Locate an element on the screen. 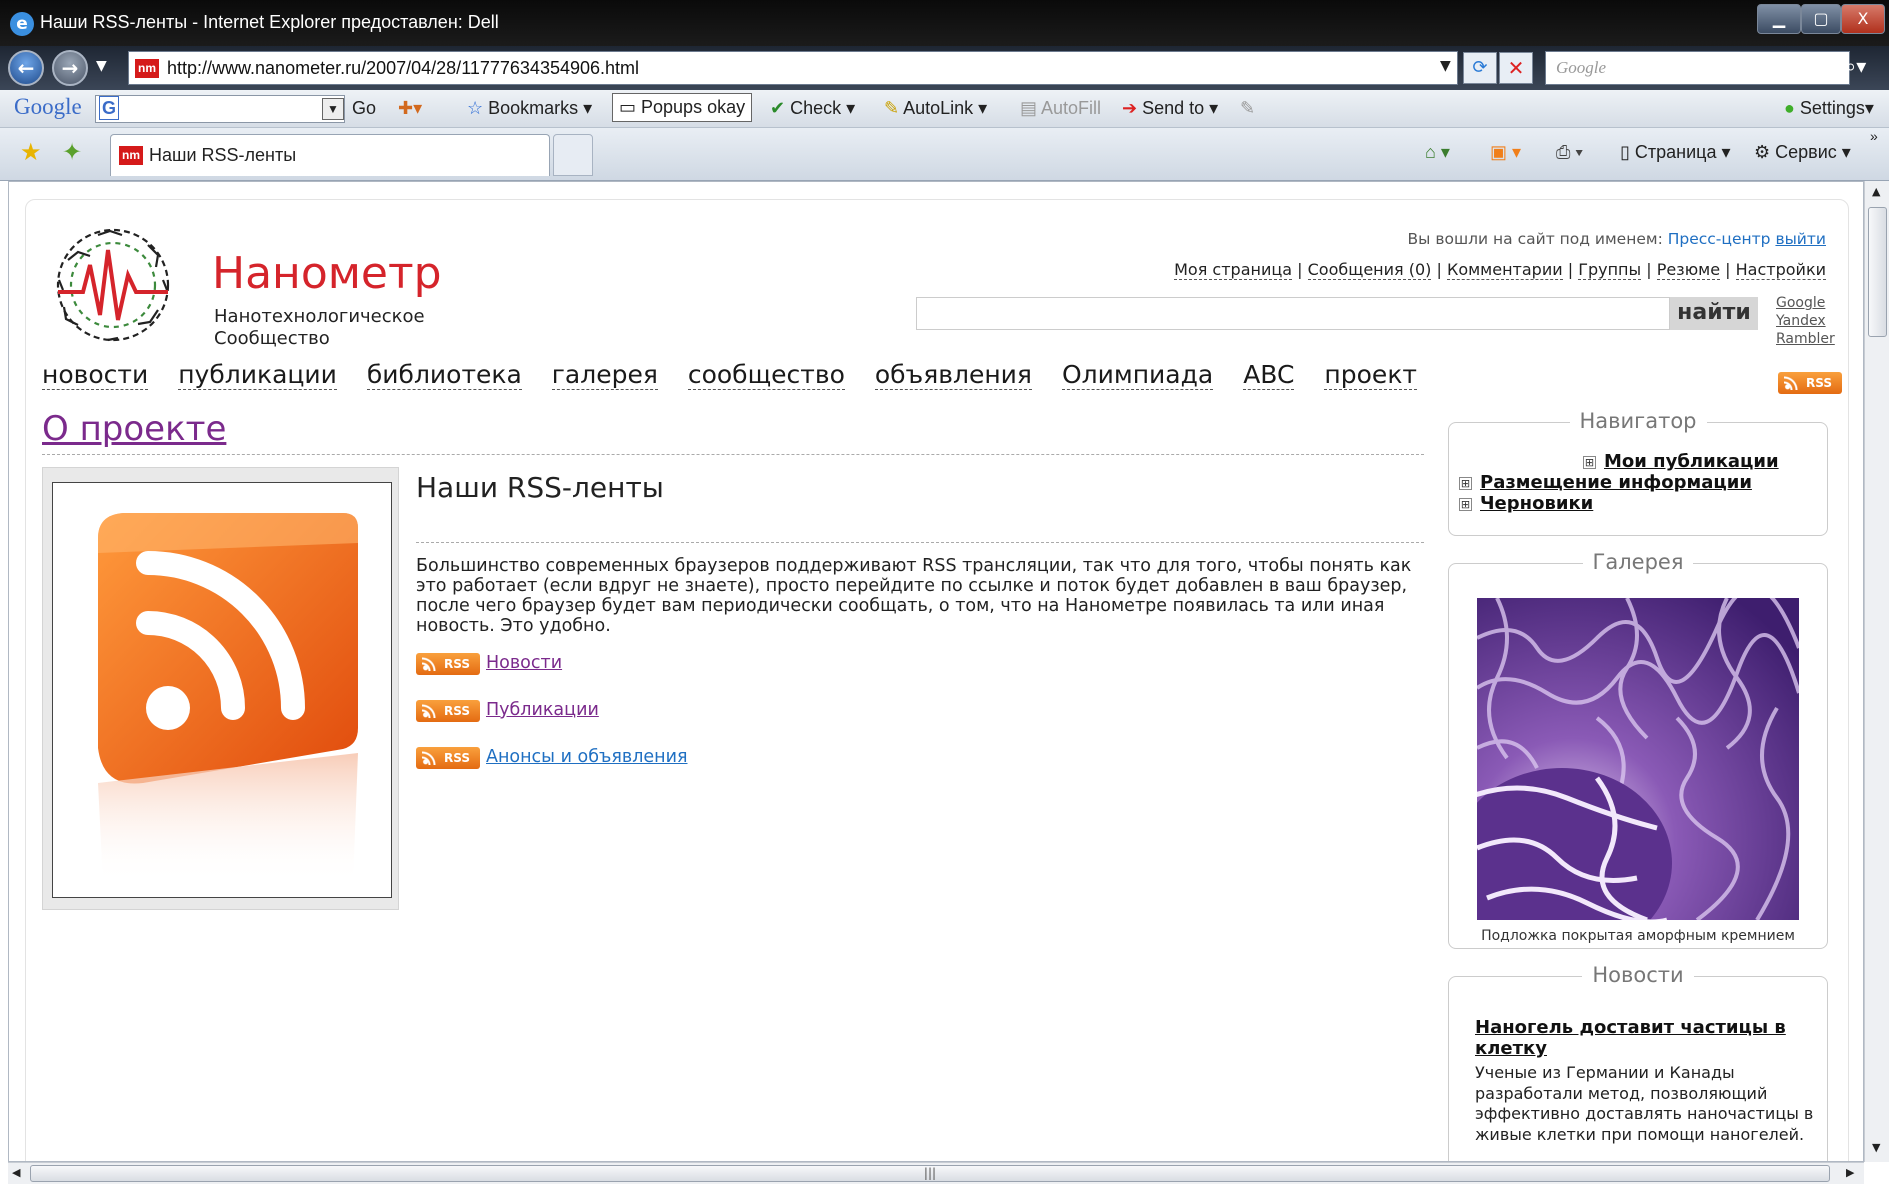  google-logo: Google is located at coordinates (48, 107).